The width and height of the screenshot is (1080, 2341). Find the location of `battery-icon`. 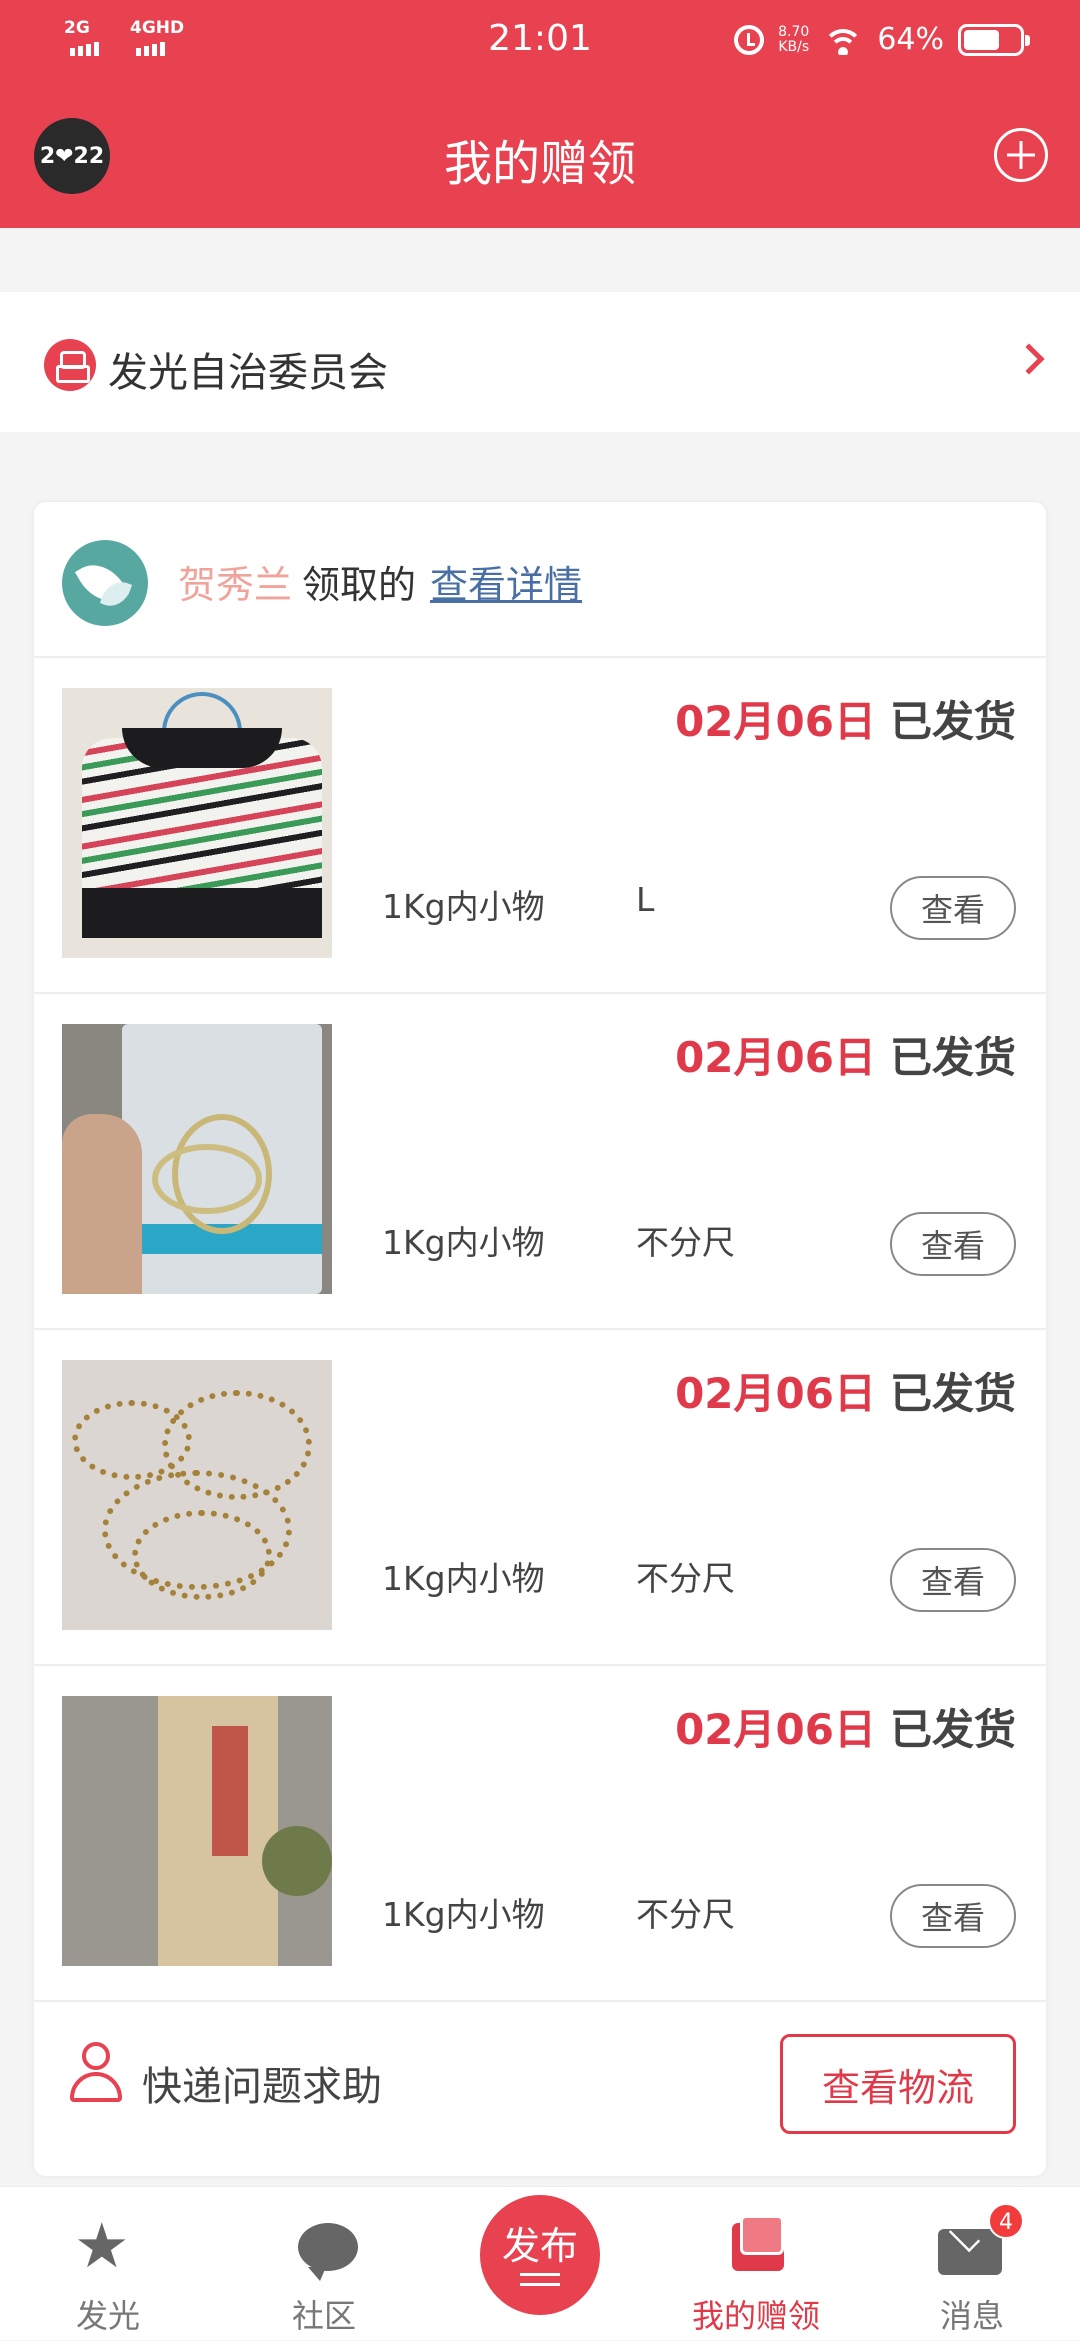

battery-icon is located at coordinates (994, 39).